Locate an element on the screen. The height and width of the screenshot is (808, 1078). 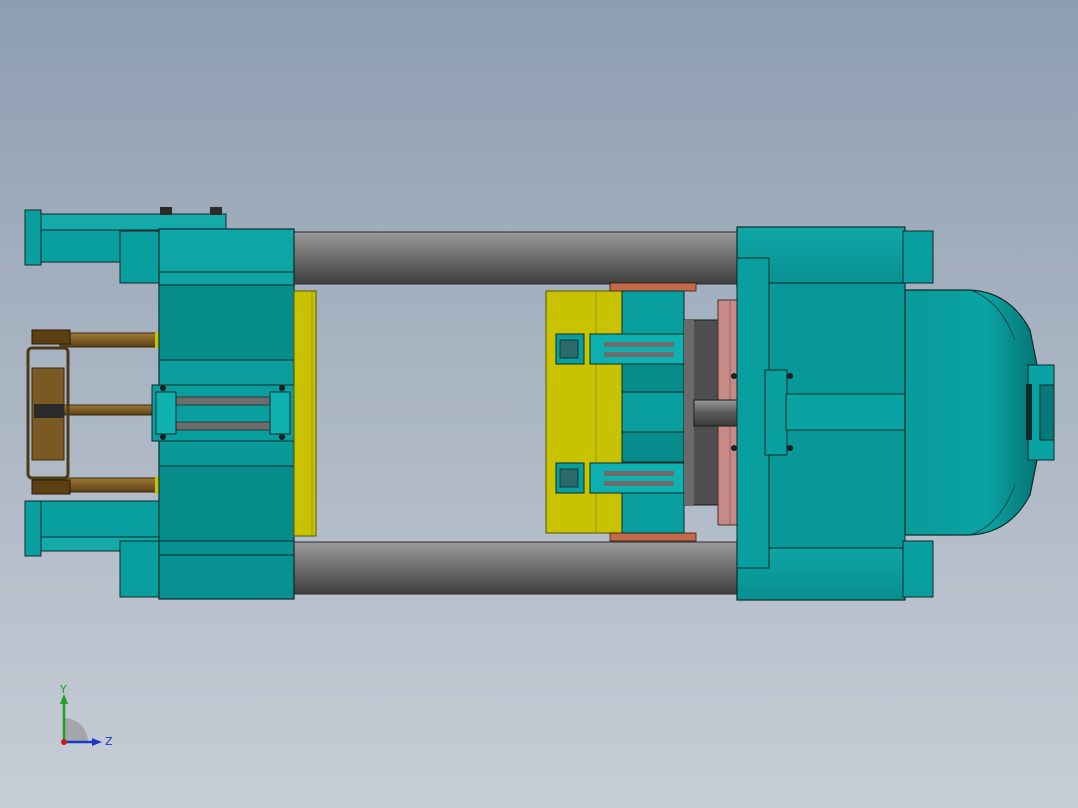
rear-mold-half is located at coordinates (305, 413).